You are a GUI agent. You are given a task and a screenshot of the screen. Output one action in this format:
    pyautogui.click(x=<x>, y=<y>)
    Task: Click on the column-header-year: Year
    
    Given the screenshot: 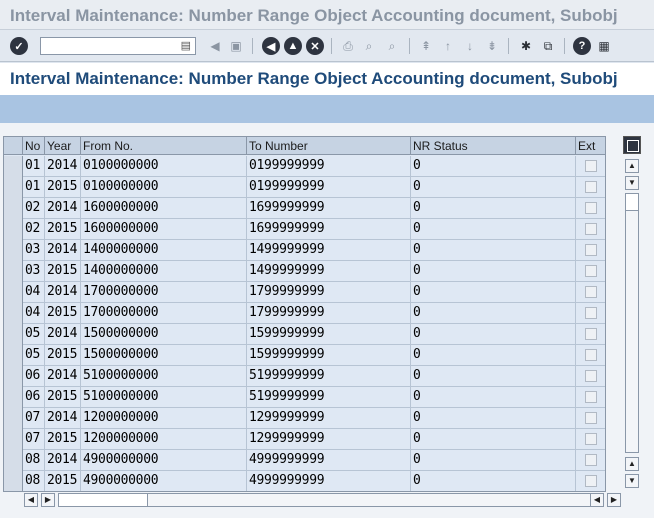 What is the action you would take?
    pyautogui.click(x=63, y=146)
    